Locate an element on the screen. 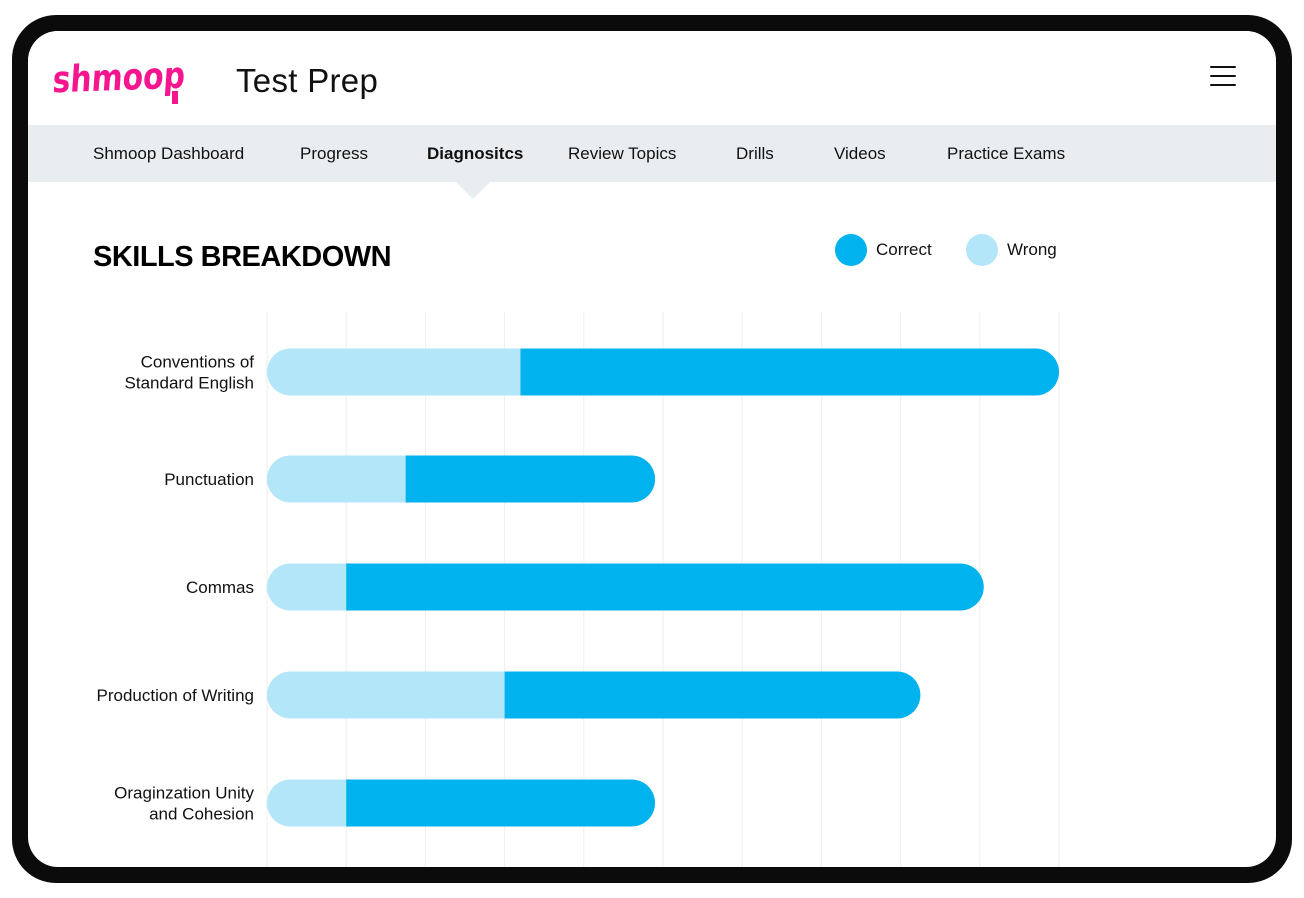  category-label: Standard English is located at coordinates (189, 383).